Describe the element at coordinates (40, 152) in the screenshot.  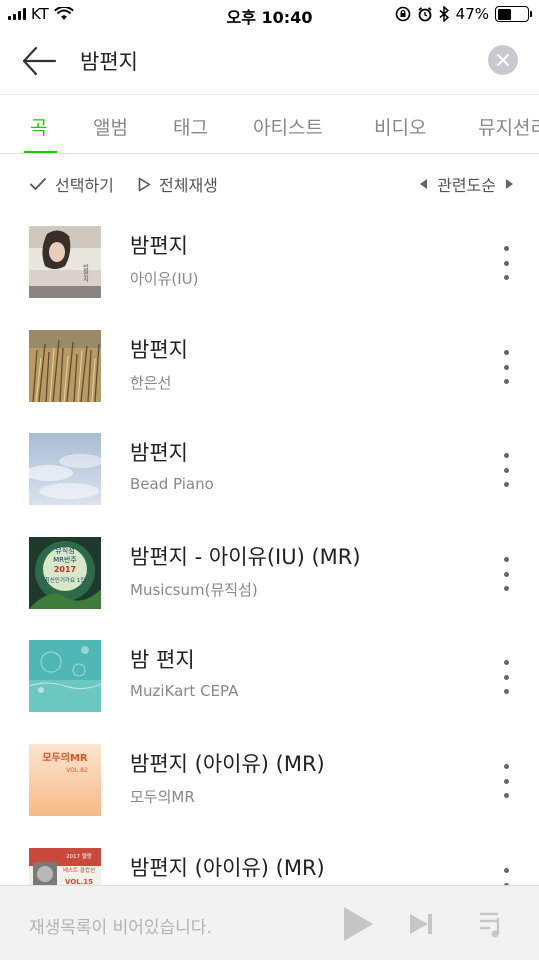
I see `active-tab-indicator` at that location.